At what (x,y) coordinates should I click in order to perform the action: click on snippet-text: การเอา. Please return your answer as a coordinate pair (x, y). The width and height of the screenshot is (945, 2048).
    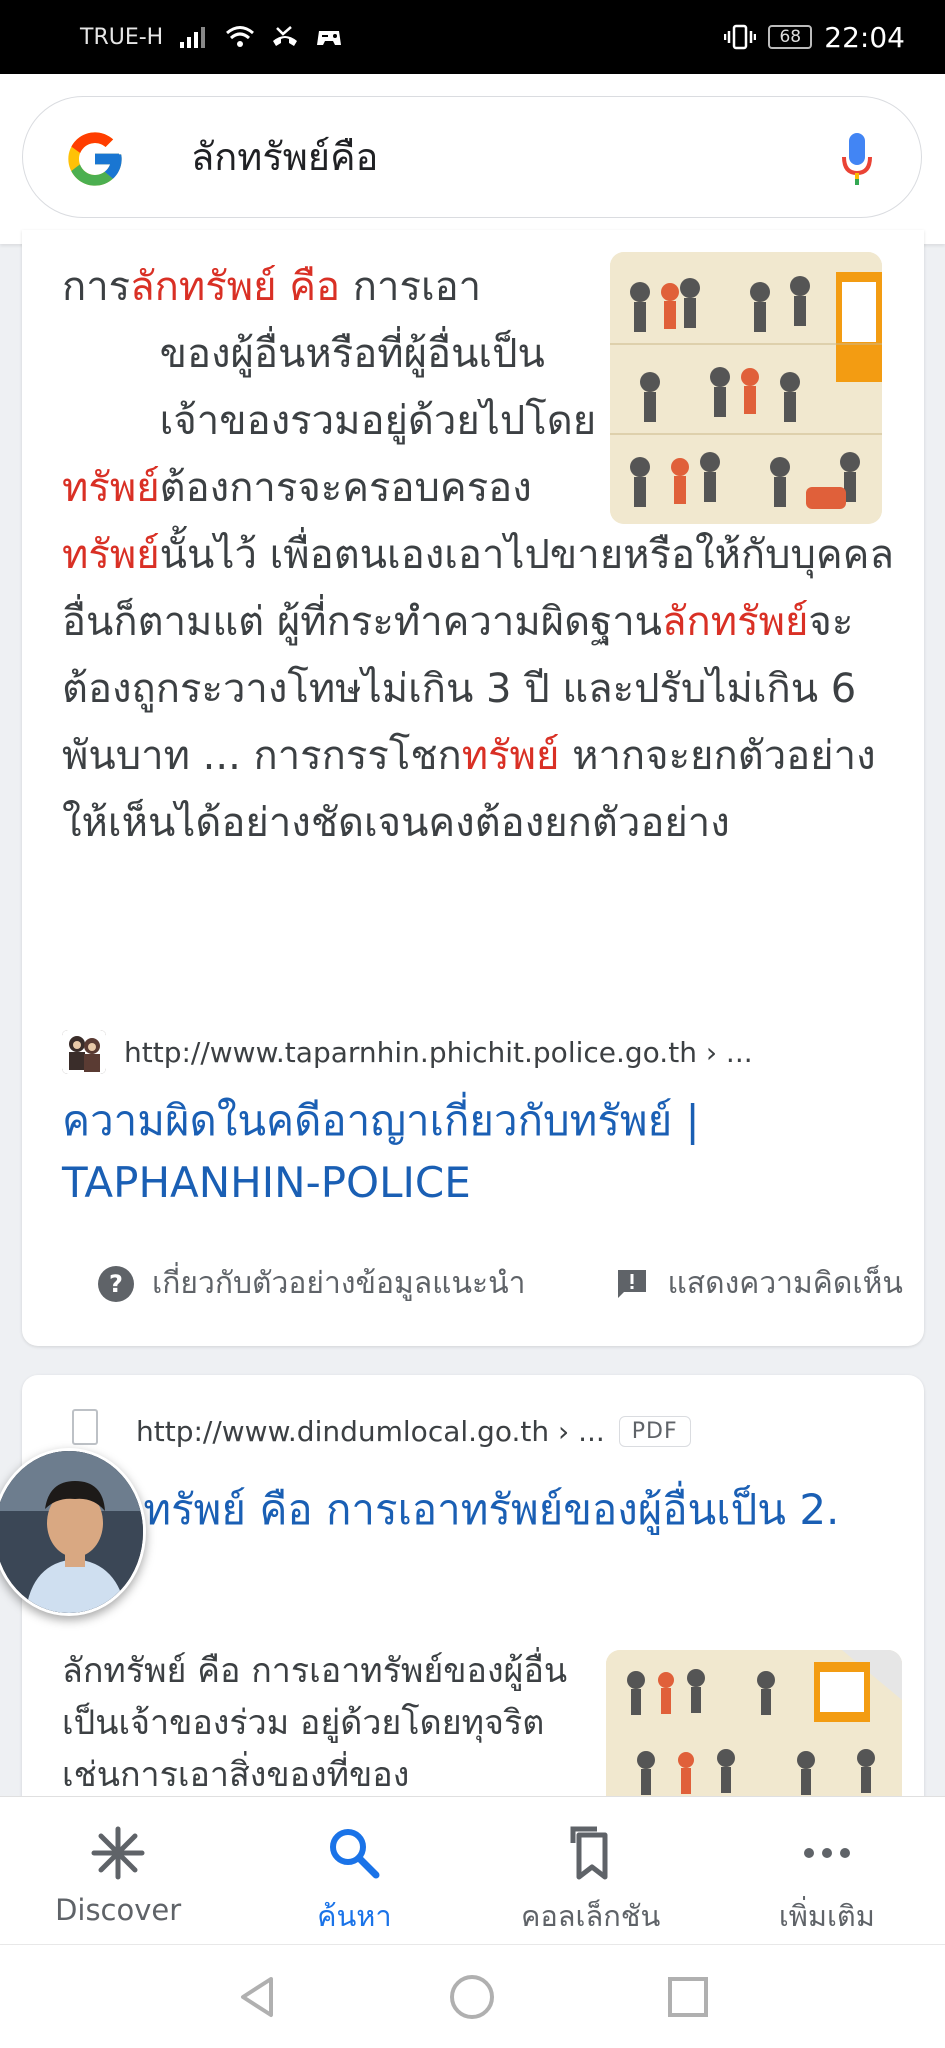
    Looking at the image, I should click on (411, 287).